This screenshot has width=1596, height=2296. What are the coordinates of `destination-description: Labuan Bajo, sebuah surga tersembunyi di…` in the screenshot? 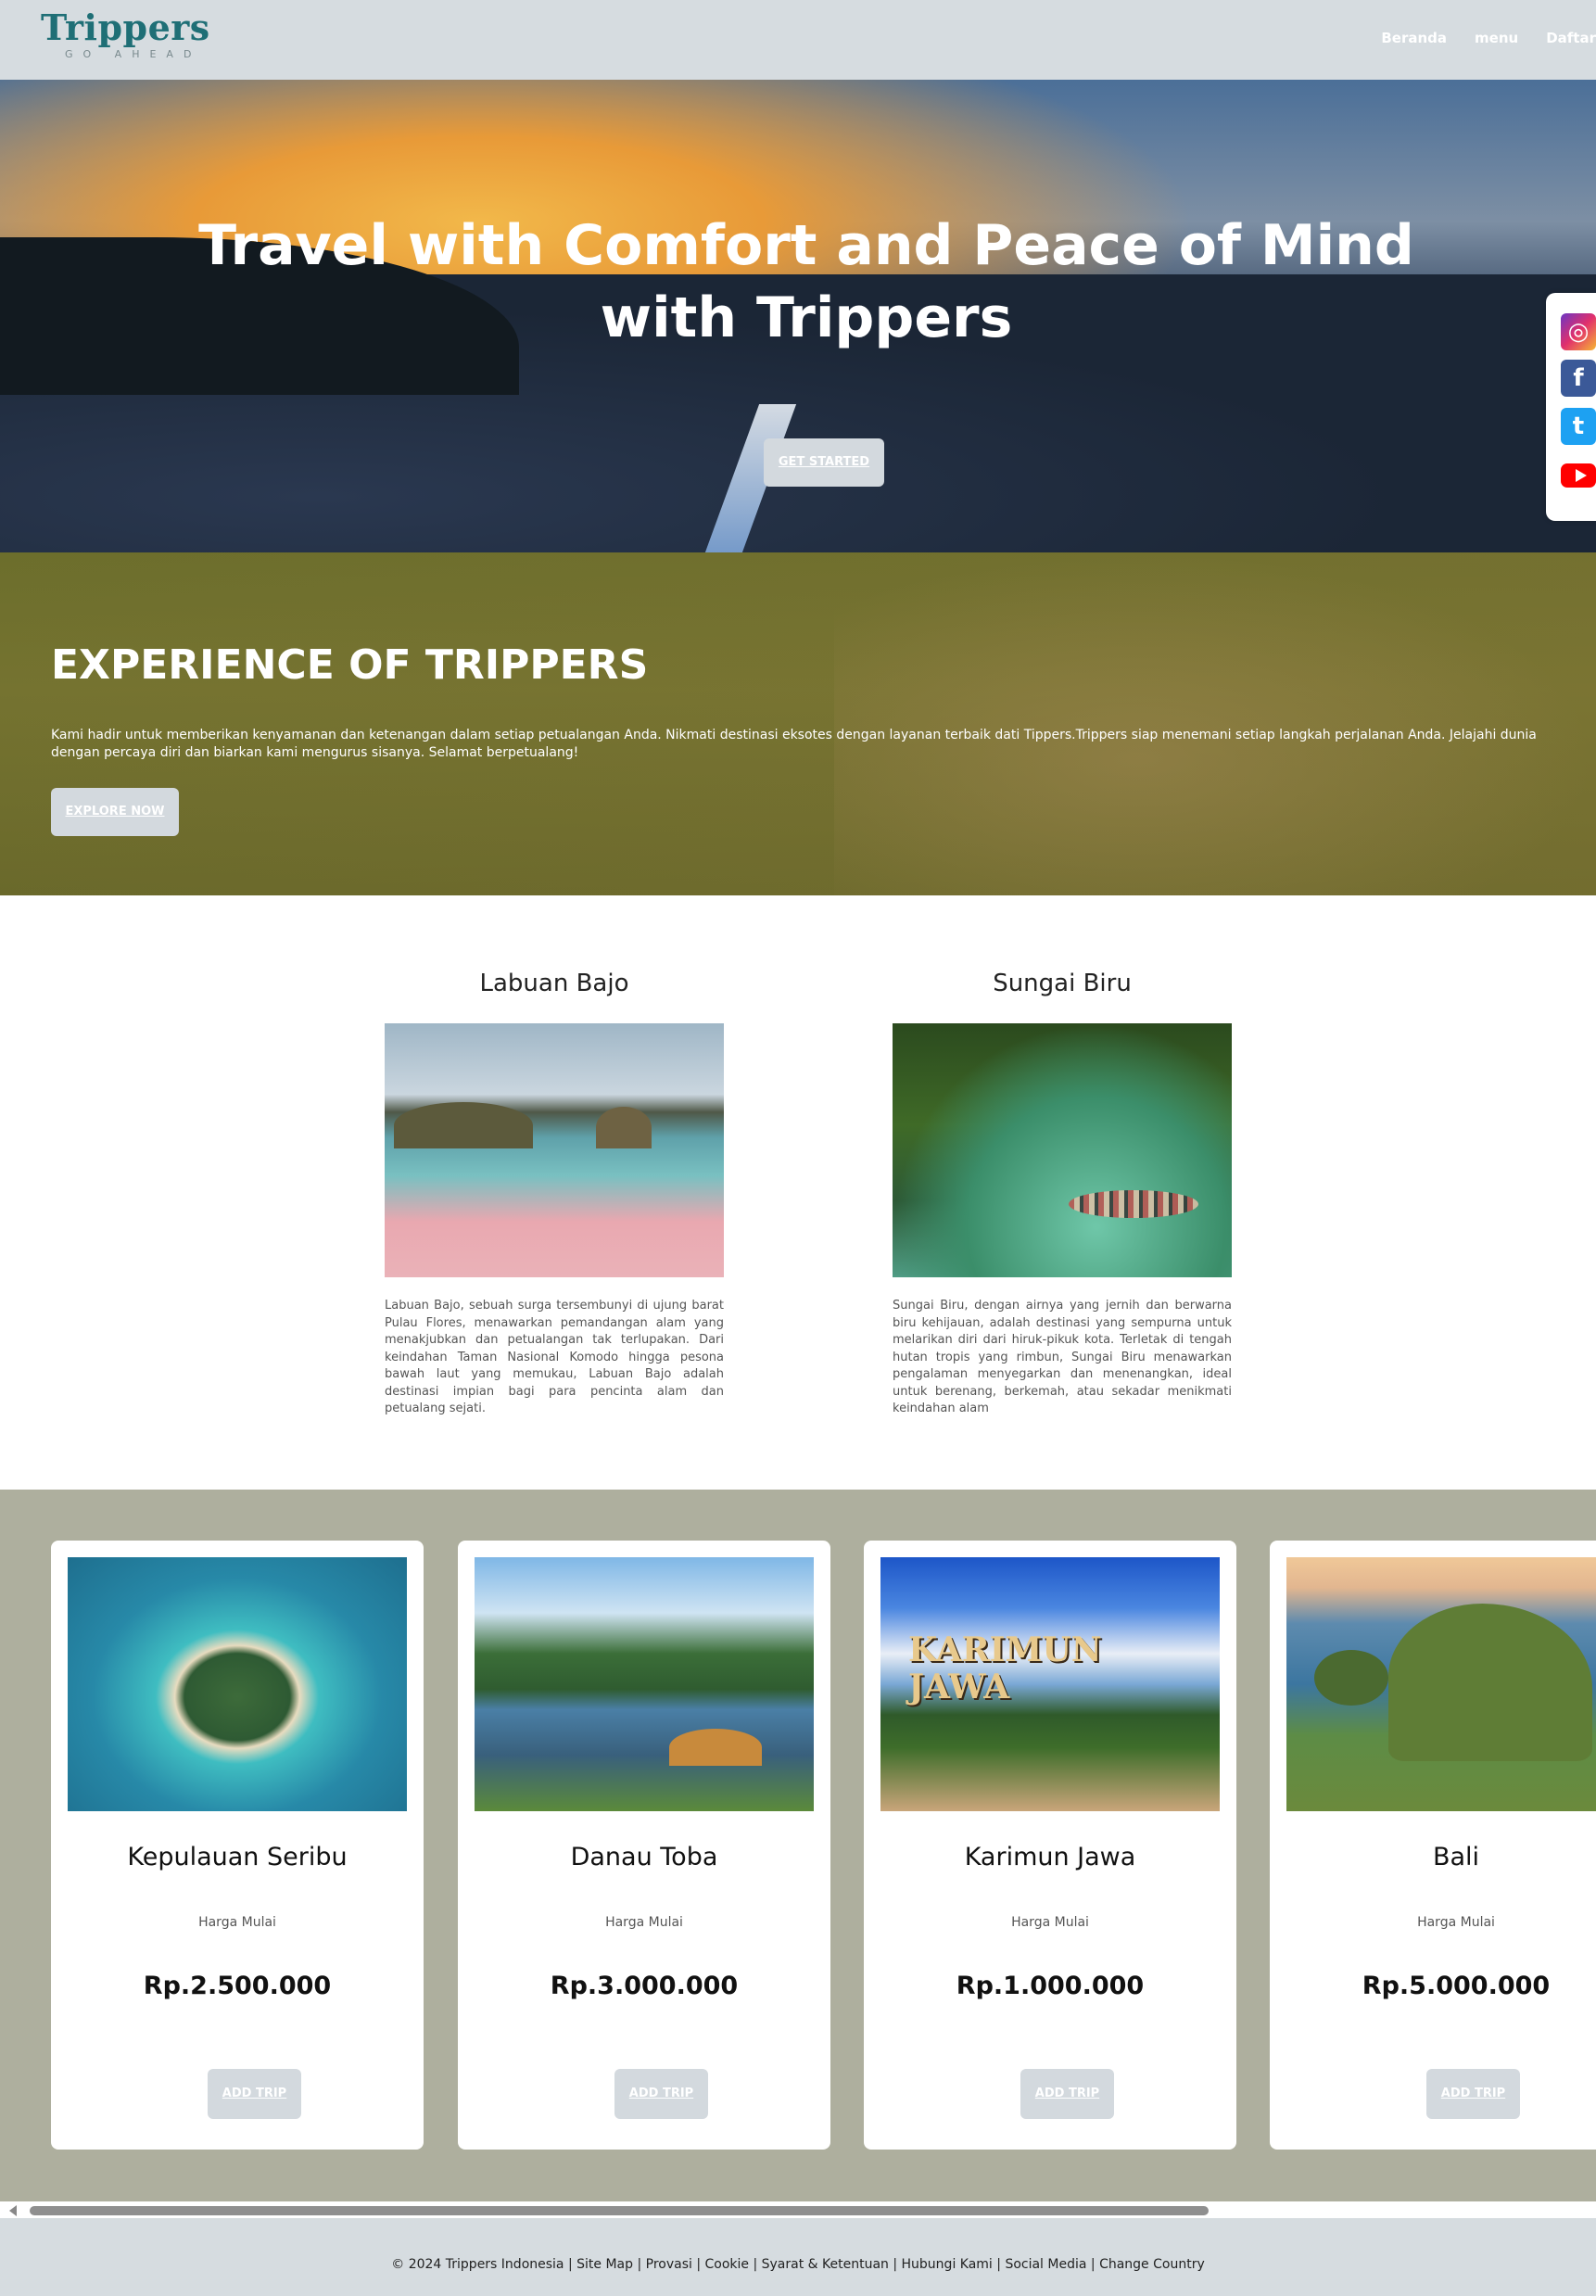 It's located at (554, 1357).